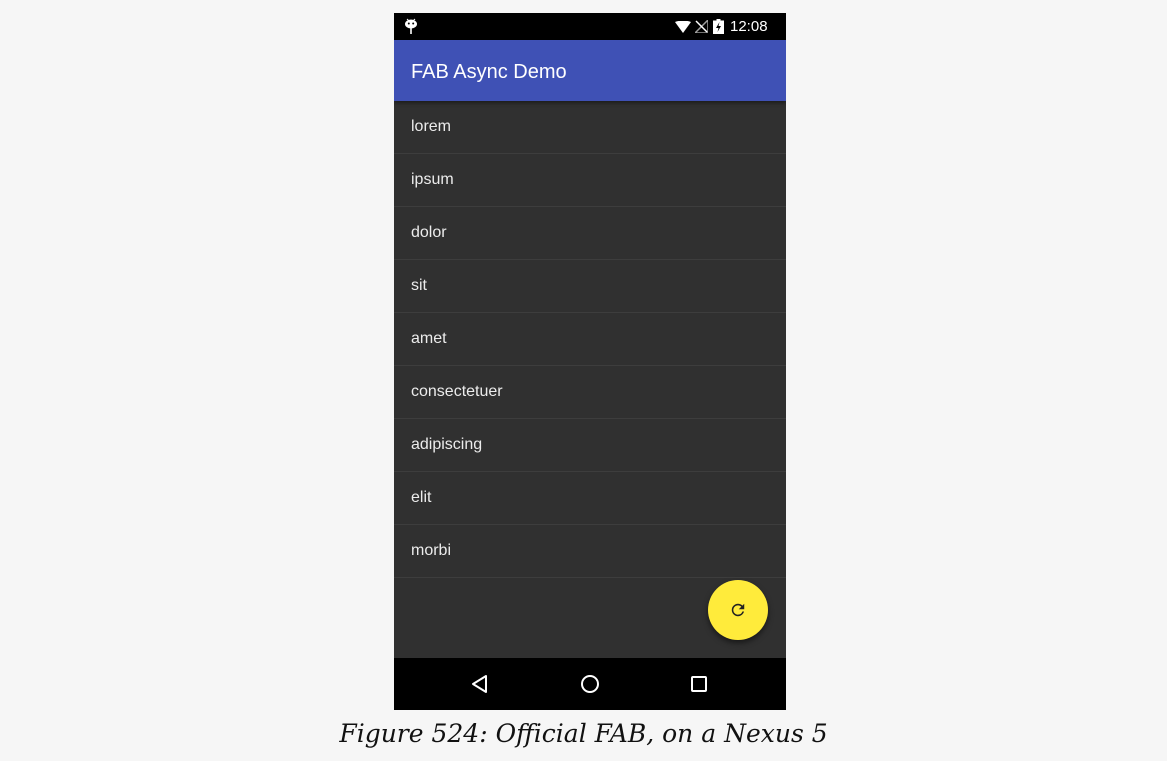 Image resolution: width=1167 pixels, height=761 pixels. What do you see at coordinates (590, 70) in the screenshot?
I see `app-bar: FAB Async Demo` at bounding box center [590, 70].